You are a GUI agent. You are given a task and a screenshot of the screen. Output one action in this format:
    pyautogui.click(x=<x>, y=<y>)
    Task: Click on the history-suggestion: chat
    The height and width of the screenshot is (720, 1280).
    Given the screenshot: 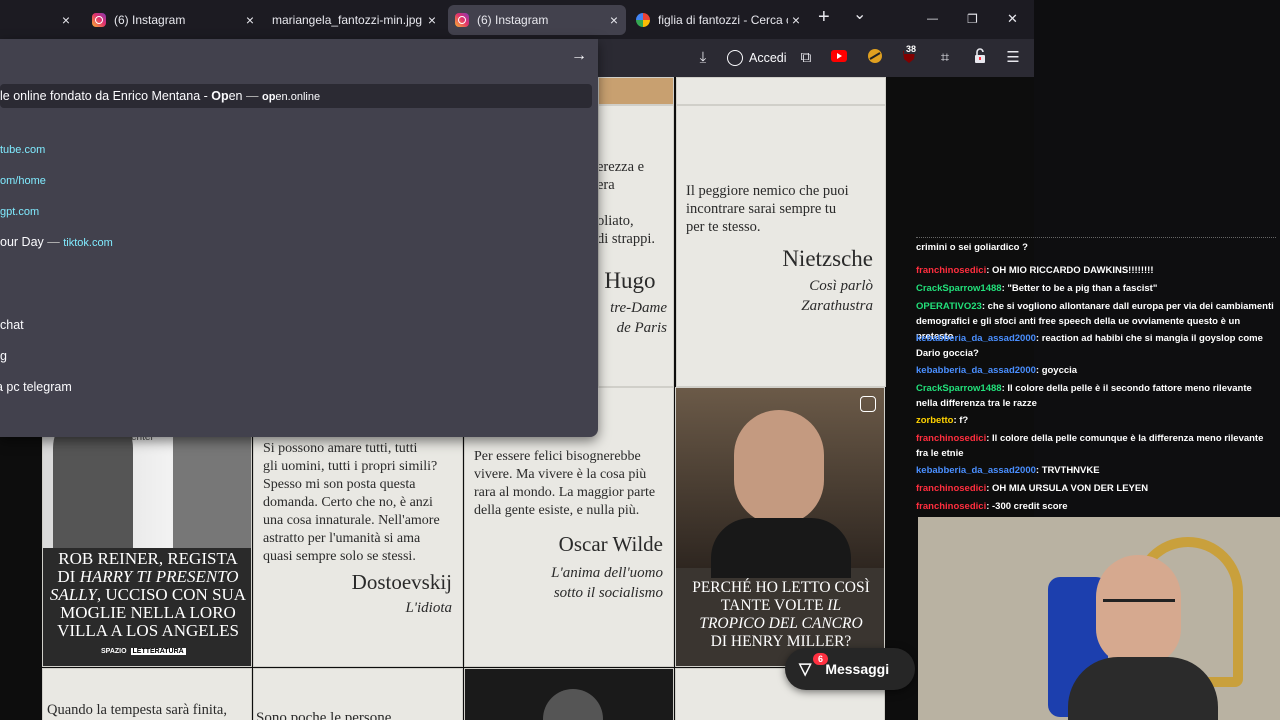 What is the action you would take?
    pyautogui.click(x=12, y=325)
    